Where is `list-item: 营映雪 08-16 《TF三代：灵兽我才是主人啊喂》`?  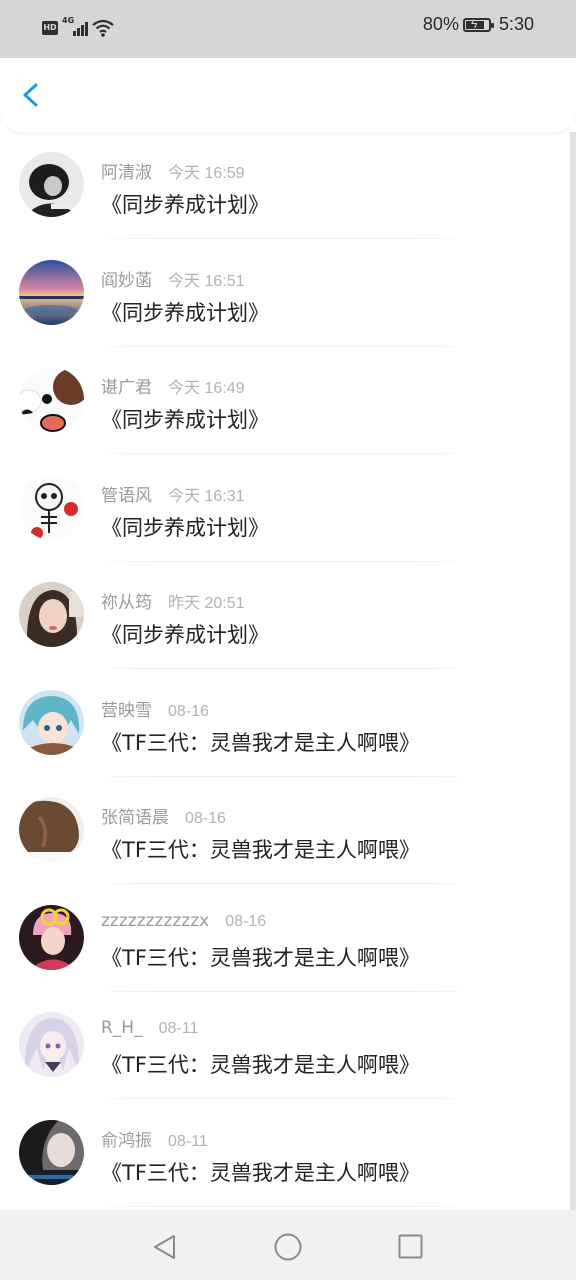 list-item: 营映雪 08-16 《TF三代：灵兽我才是主人啊喂》 is located at coordinates (283, 723).